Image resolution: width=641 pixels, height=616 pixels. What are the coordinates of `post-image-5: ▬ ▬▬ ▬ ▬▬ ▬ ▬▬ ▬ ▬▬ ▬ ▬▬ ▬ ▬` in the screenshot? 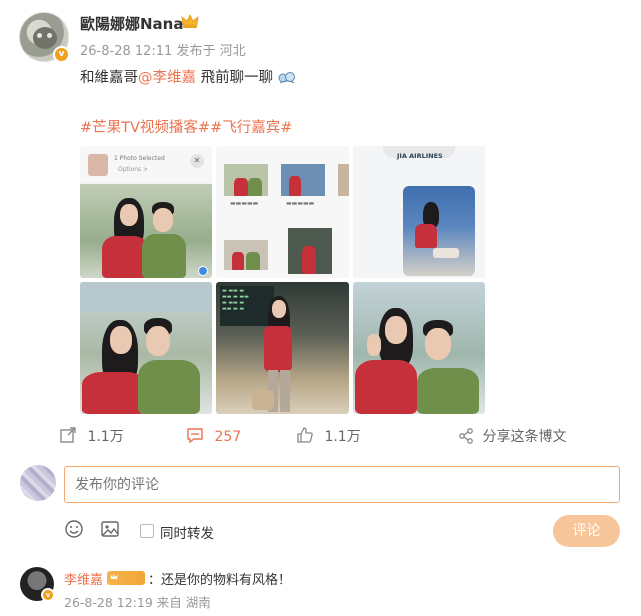 It's located at (282, 348).